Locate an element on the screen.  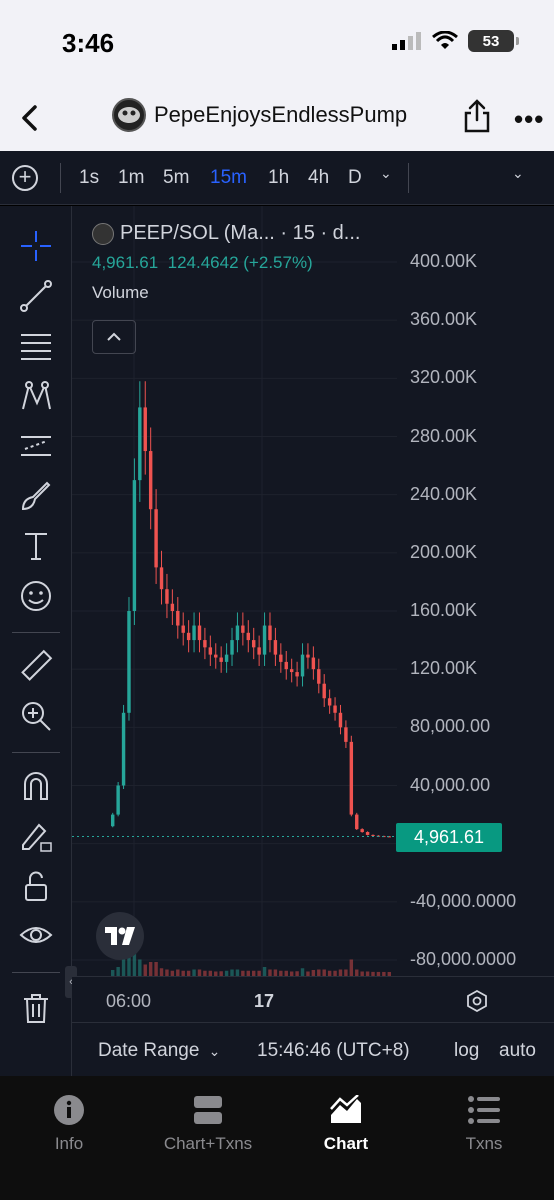
brush-tool is located at coordinates (36, 496).